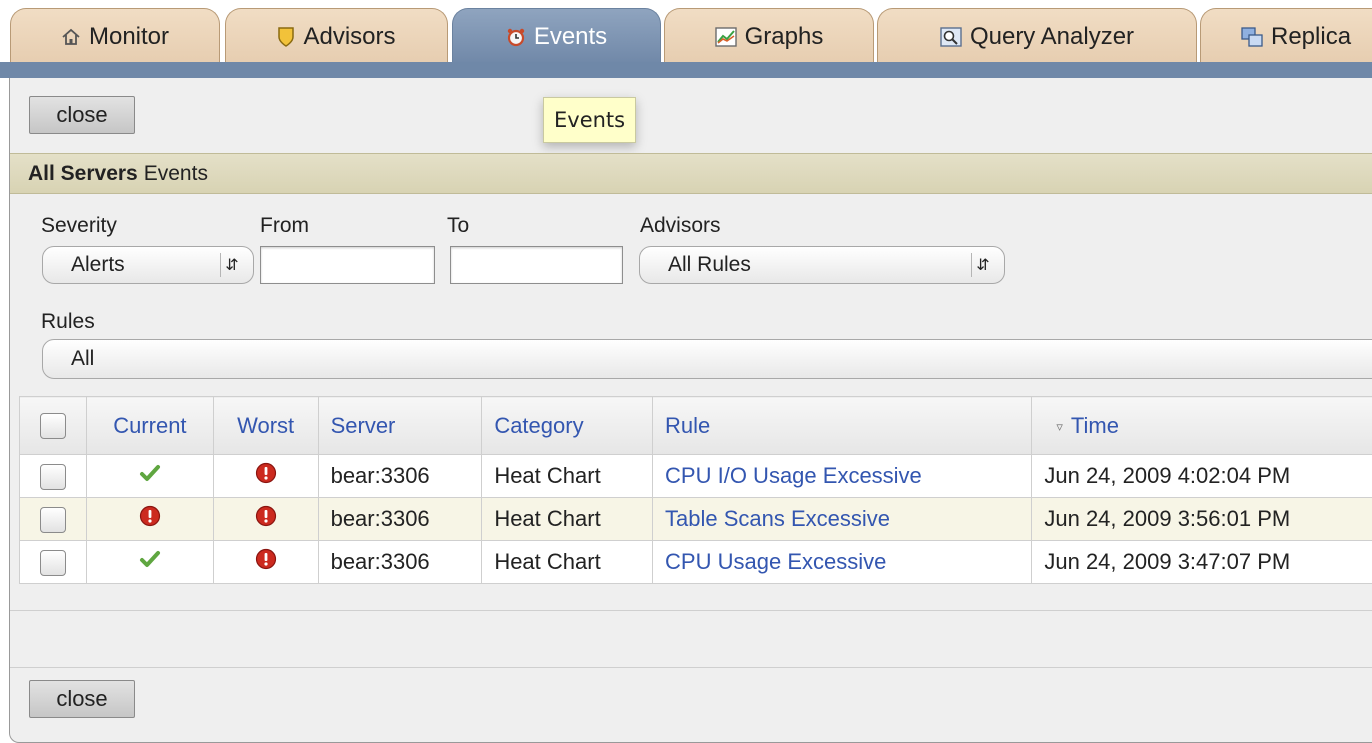 This screenshot has height=743, width=1372. What do you see at coordinates (82, 359) in the screenshot?
I see `rules-value: All` at bounding box center [82, 359].